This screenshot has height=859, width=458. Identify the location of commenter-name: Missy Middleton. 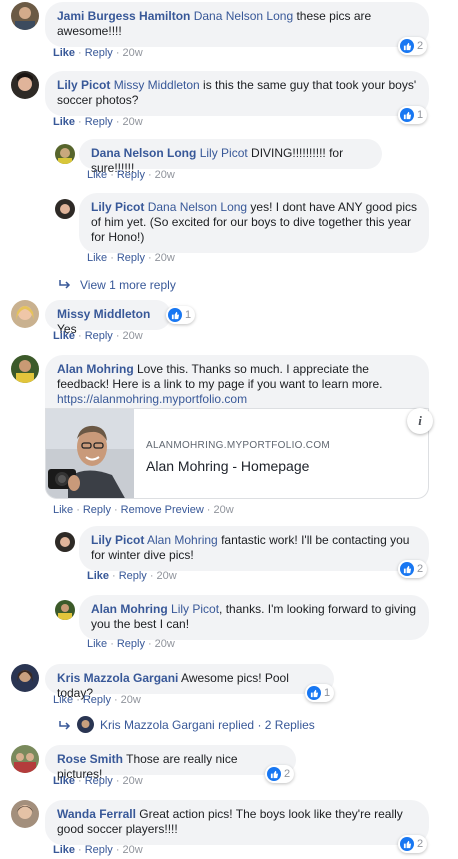
(103, 314).